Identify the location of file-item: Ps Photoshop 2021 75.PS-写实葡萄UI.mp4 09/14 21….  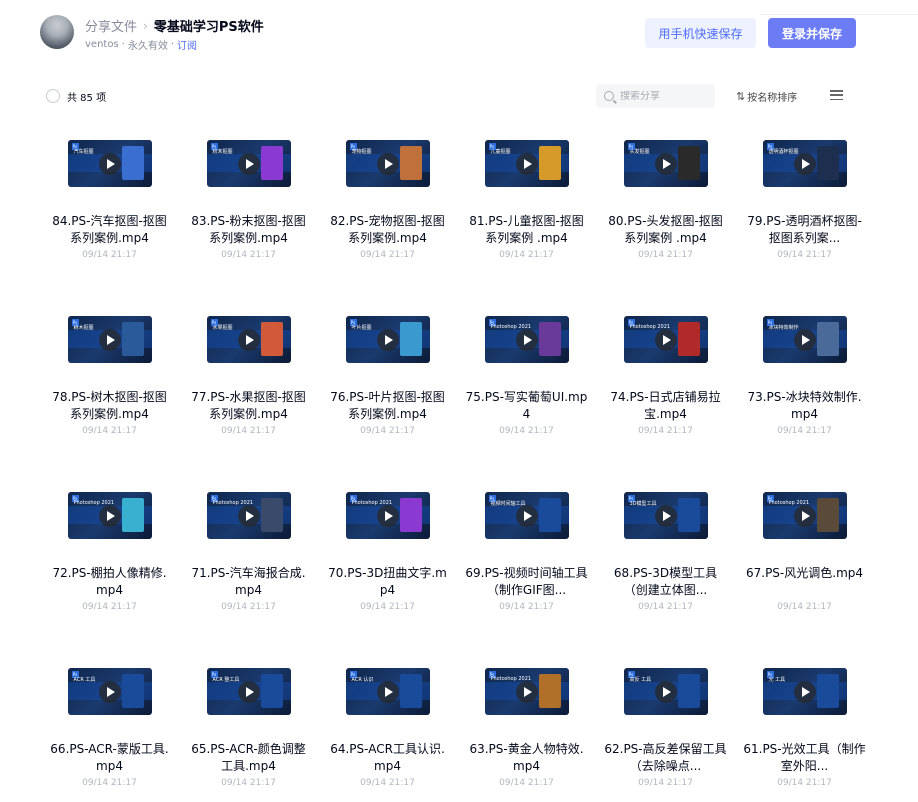
(526, 376).